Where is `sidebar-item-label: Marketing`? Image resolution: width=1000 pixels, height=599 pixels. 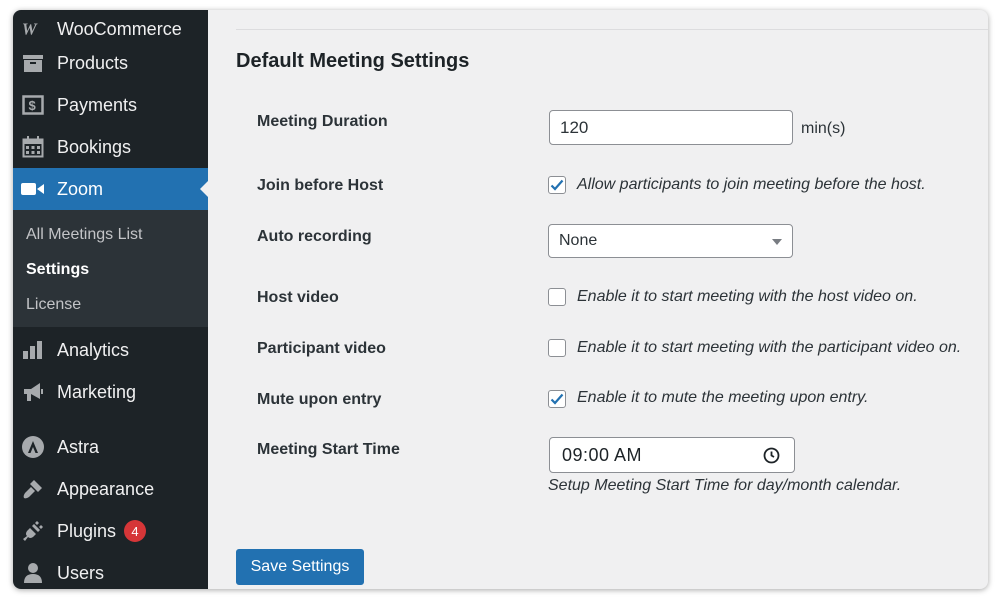
sidebar-item-label: Marketing is located at coordinates (97, 391).